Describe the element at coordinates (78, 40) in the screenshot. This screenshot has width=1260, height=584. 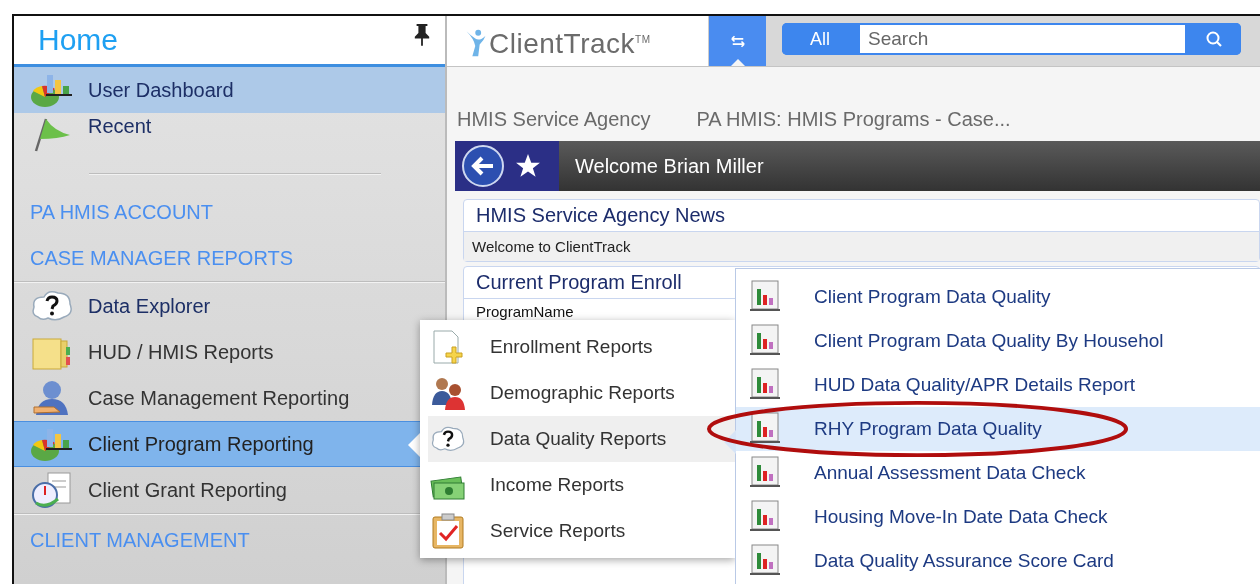
I see `sidebar-title: Home` at that location.